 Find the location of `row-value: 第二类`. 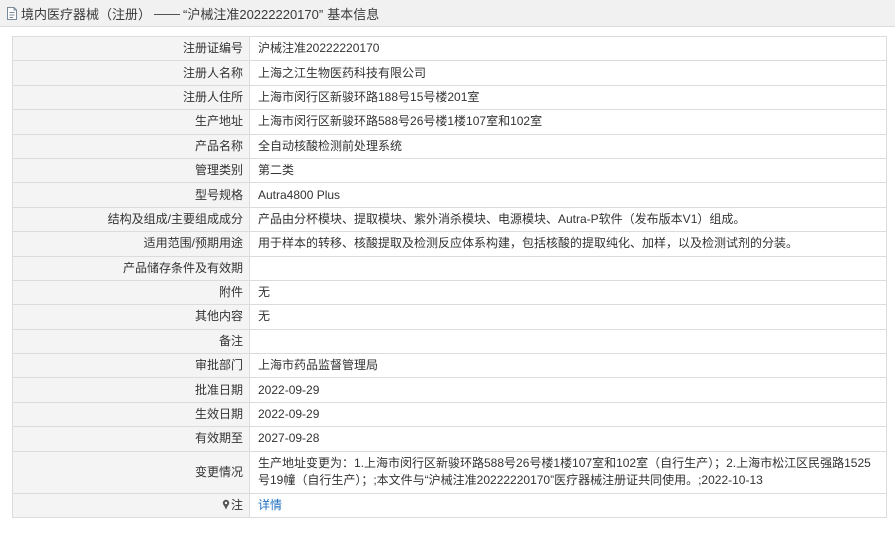

row-value: 第二类 is located at coordinates (568, 170).